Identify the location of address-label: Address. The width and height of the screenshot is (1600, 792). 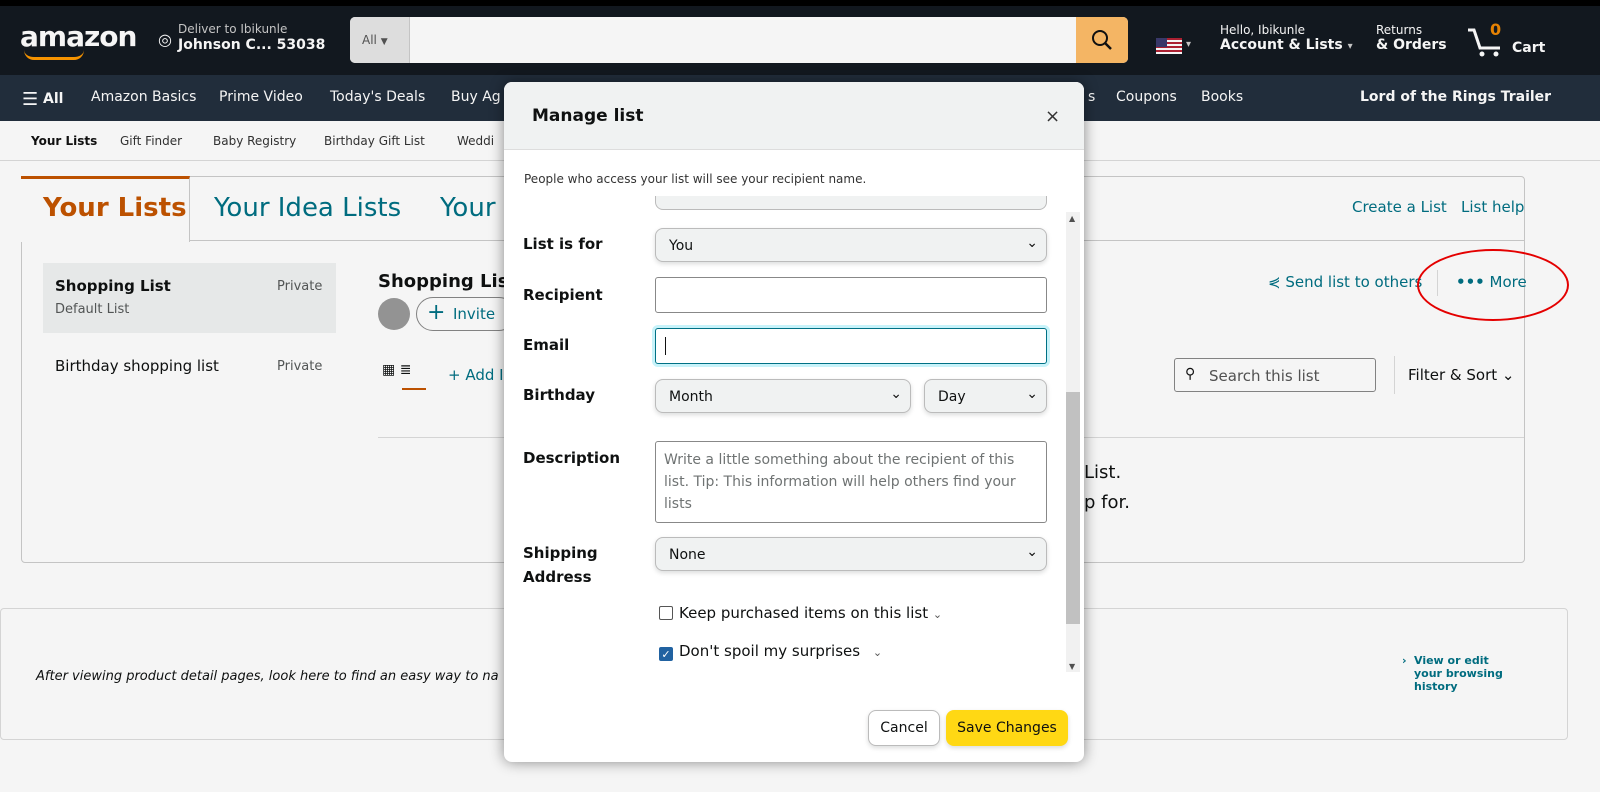
(557, 577).